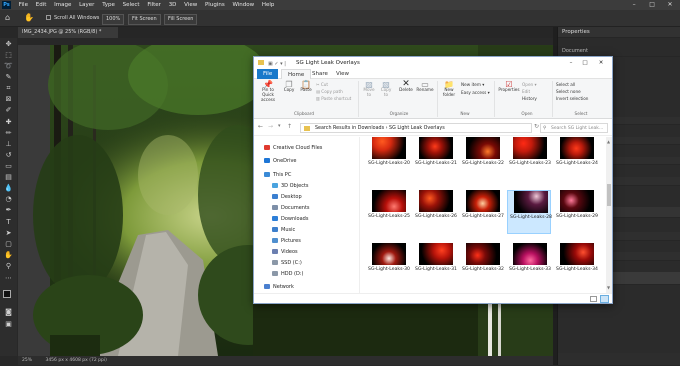 Image resolution: width=680 pixels, height=366 pixels. What do you see at coordinates (287, 263) in the screenshot?
I see `nav-item: SSD (C:)` at bounding box center [287, 263].